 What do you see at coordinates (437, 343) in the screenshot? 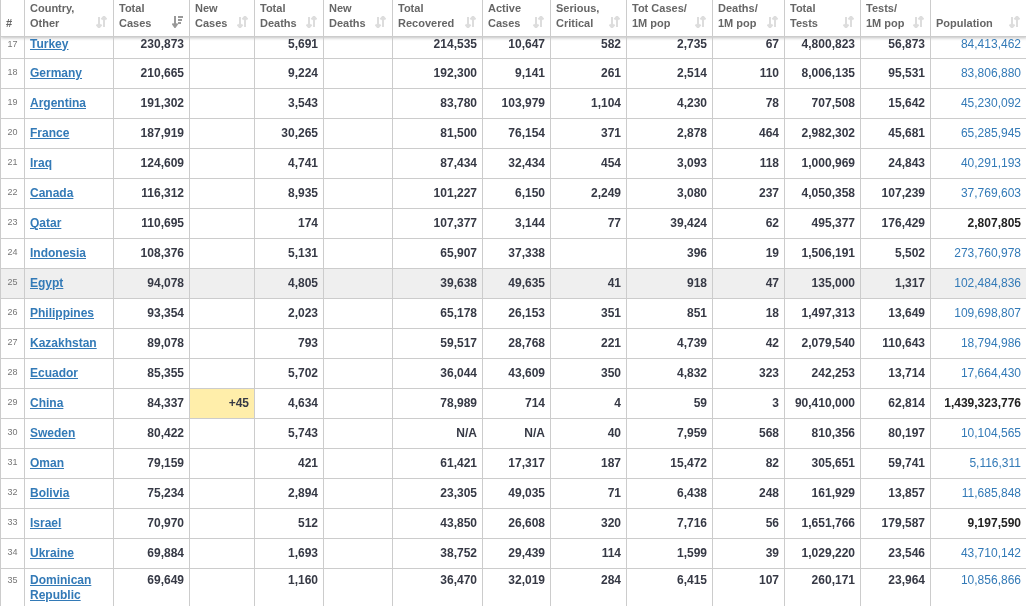
I see `table-cell: 59,517` at bounding box center [437, 343].